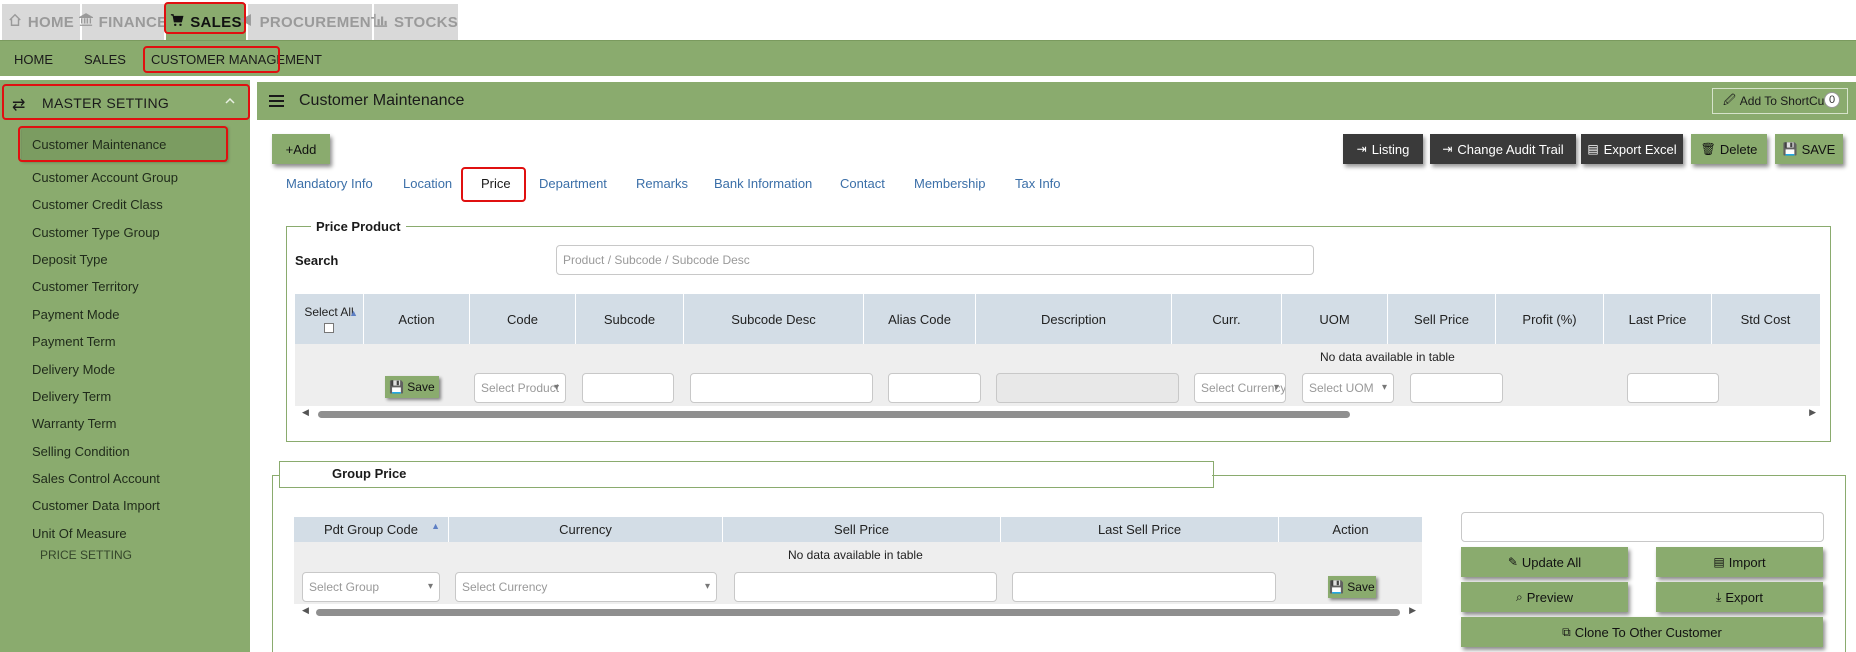 This screenshot has width=1856, height=652. Describe the element at coordinates (1780, 101) in the screenshot. I see `add-shortcut-button: 🖉 Add To ShortCut 0` at that location.